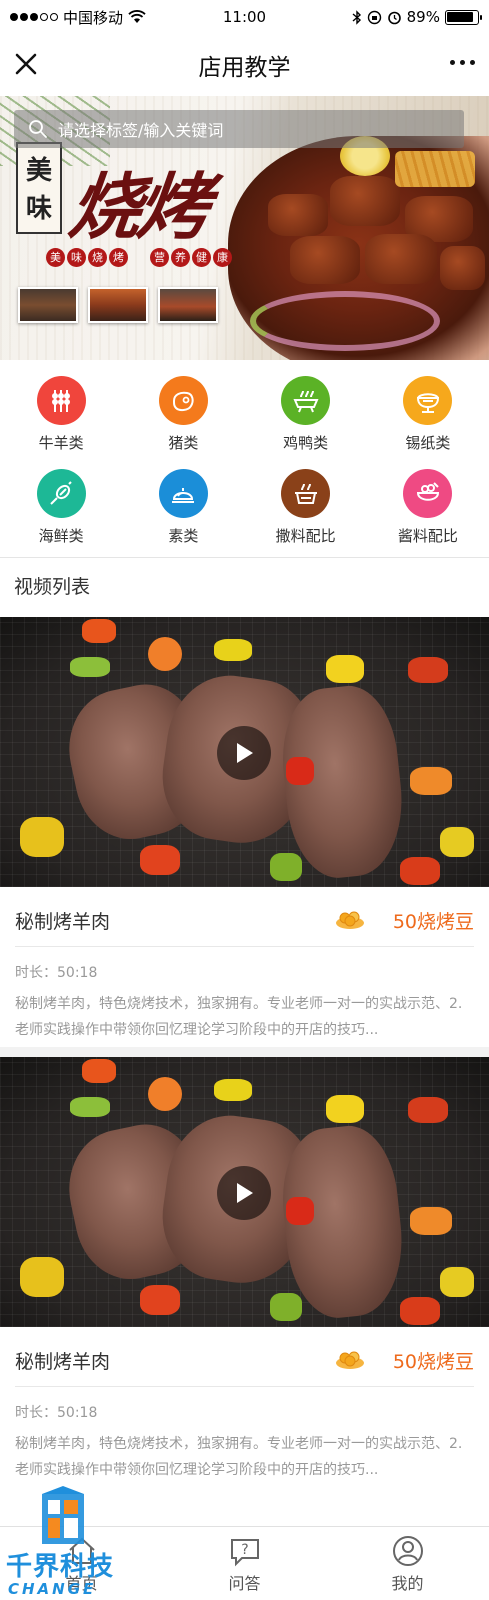  I want to click on category-pork: 猪类, so click(183, 422).